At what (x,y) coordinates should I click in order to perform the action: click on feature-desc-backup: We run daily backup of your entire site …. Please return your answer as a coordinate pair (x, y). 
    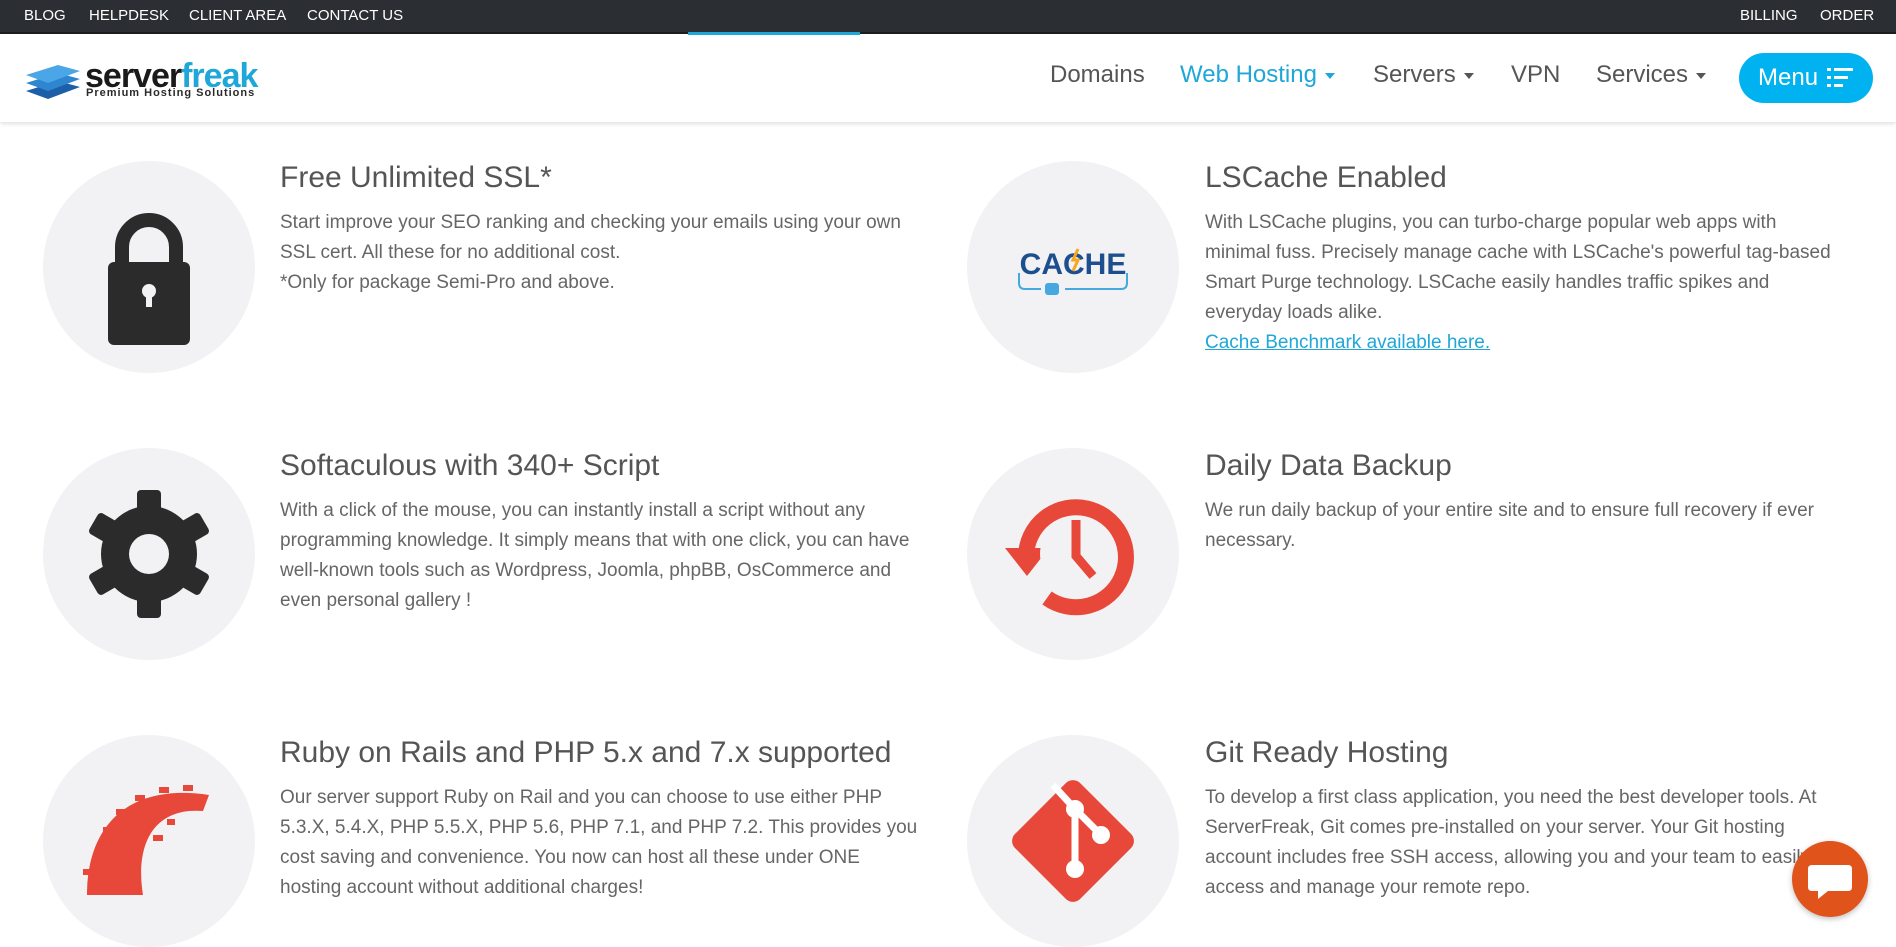
    Looking at the image, I should click on (1510, 525).